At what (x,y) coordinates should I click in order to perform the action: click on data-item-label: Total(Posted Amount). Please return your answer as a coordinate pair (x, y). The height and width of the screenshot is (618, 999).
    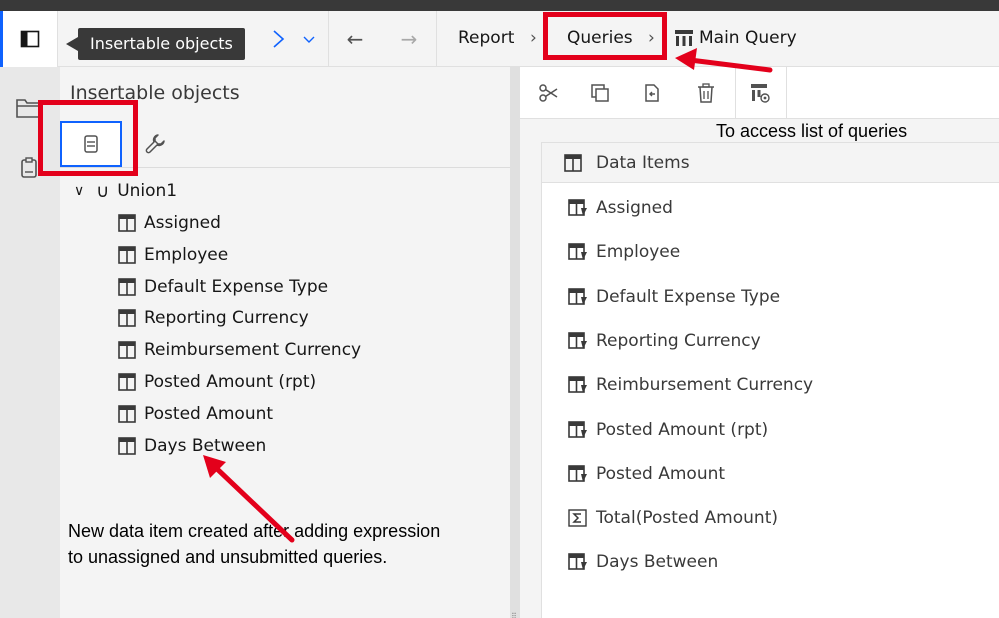
    Looking at the image, I should click on (687, 518).